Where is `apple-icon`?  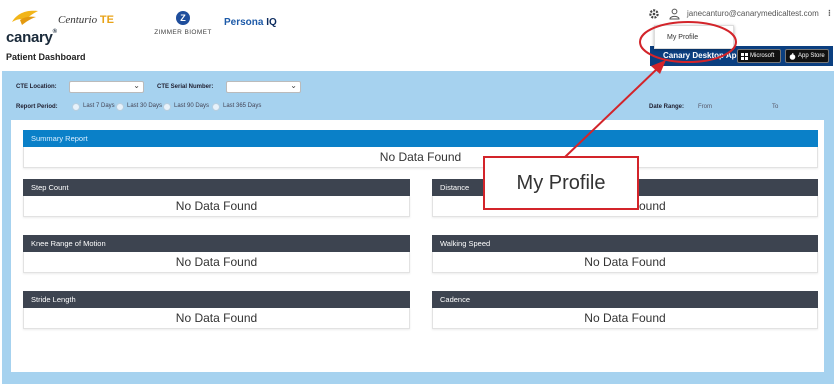 apple-icon is located at coordinates (792, 56).